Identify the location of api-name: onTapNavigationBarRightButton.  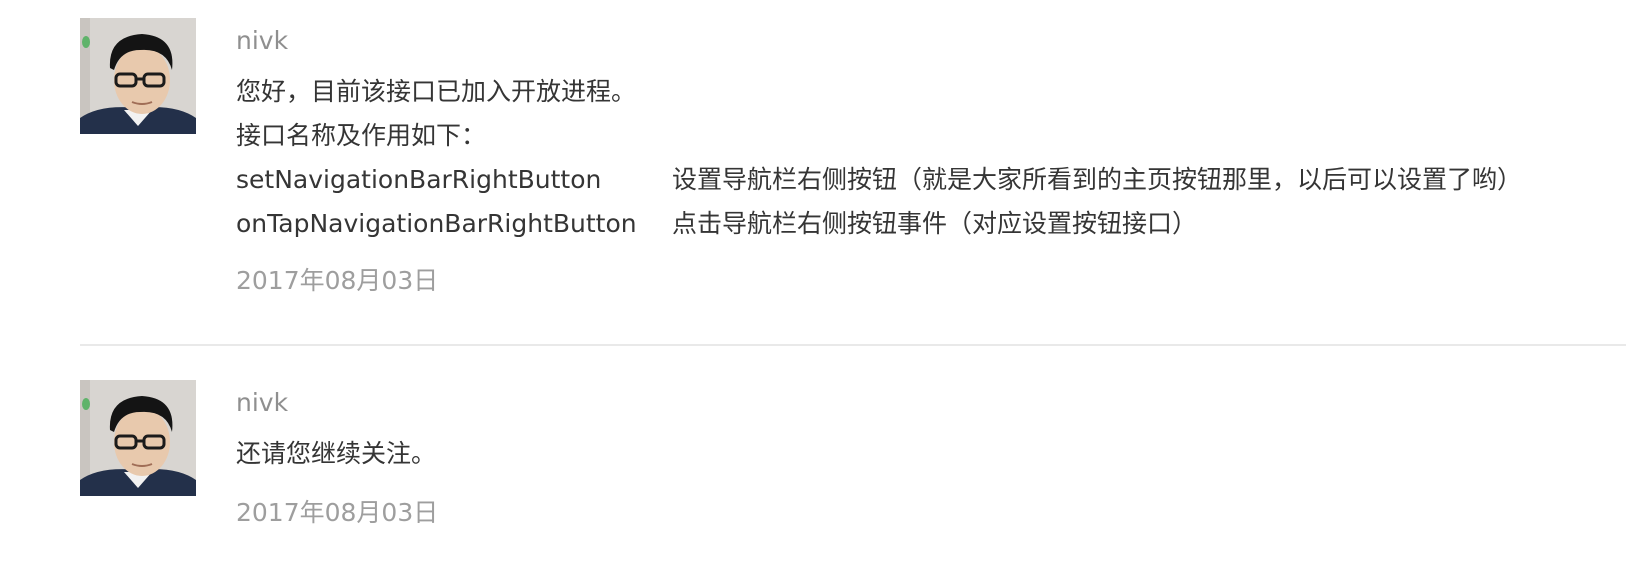
(436, 223).